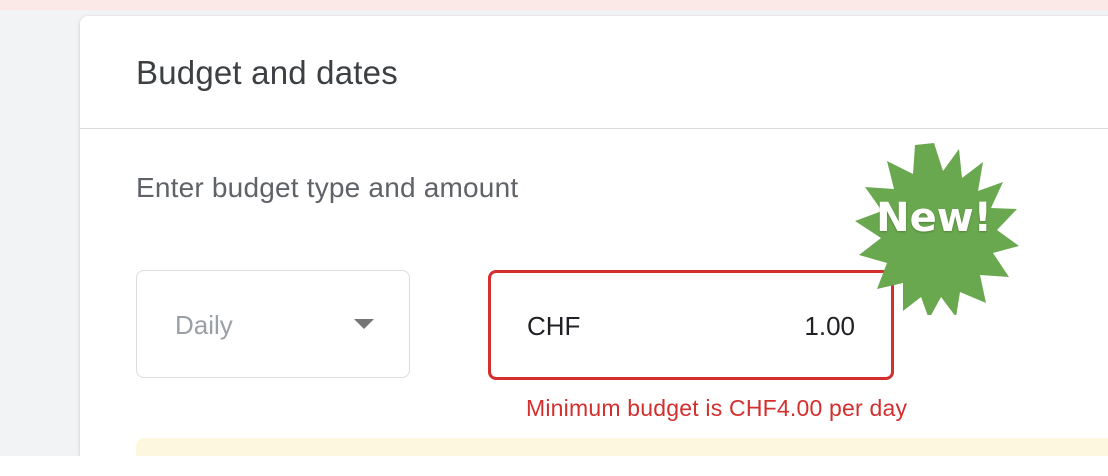 This screenshot has width=1108, height=476. Describe the element at coordinates (273, 324) in the screenshot. I see `budget-type-select: Daily` at that location.